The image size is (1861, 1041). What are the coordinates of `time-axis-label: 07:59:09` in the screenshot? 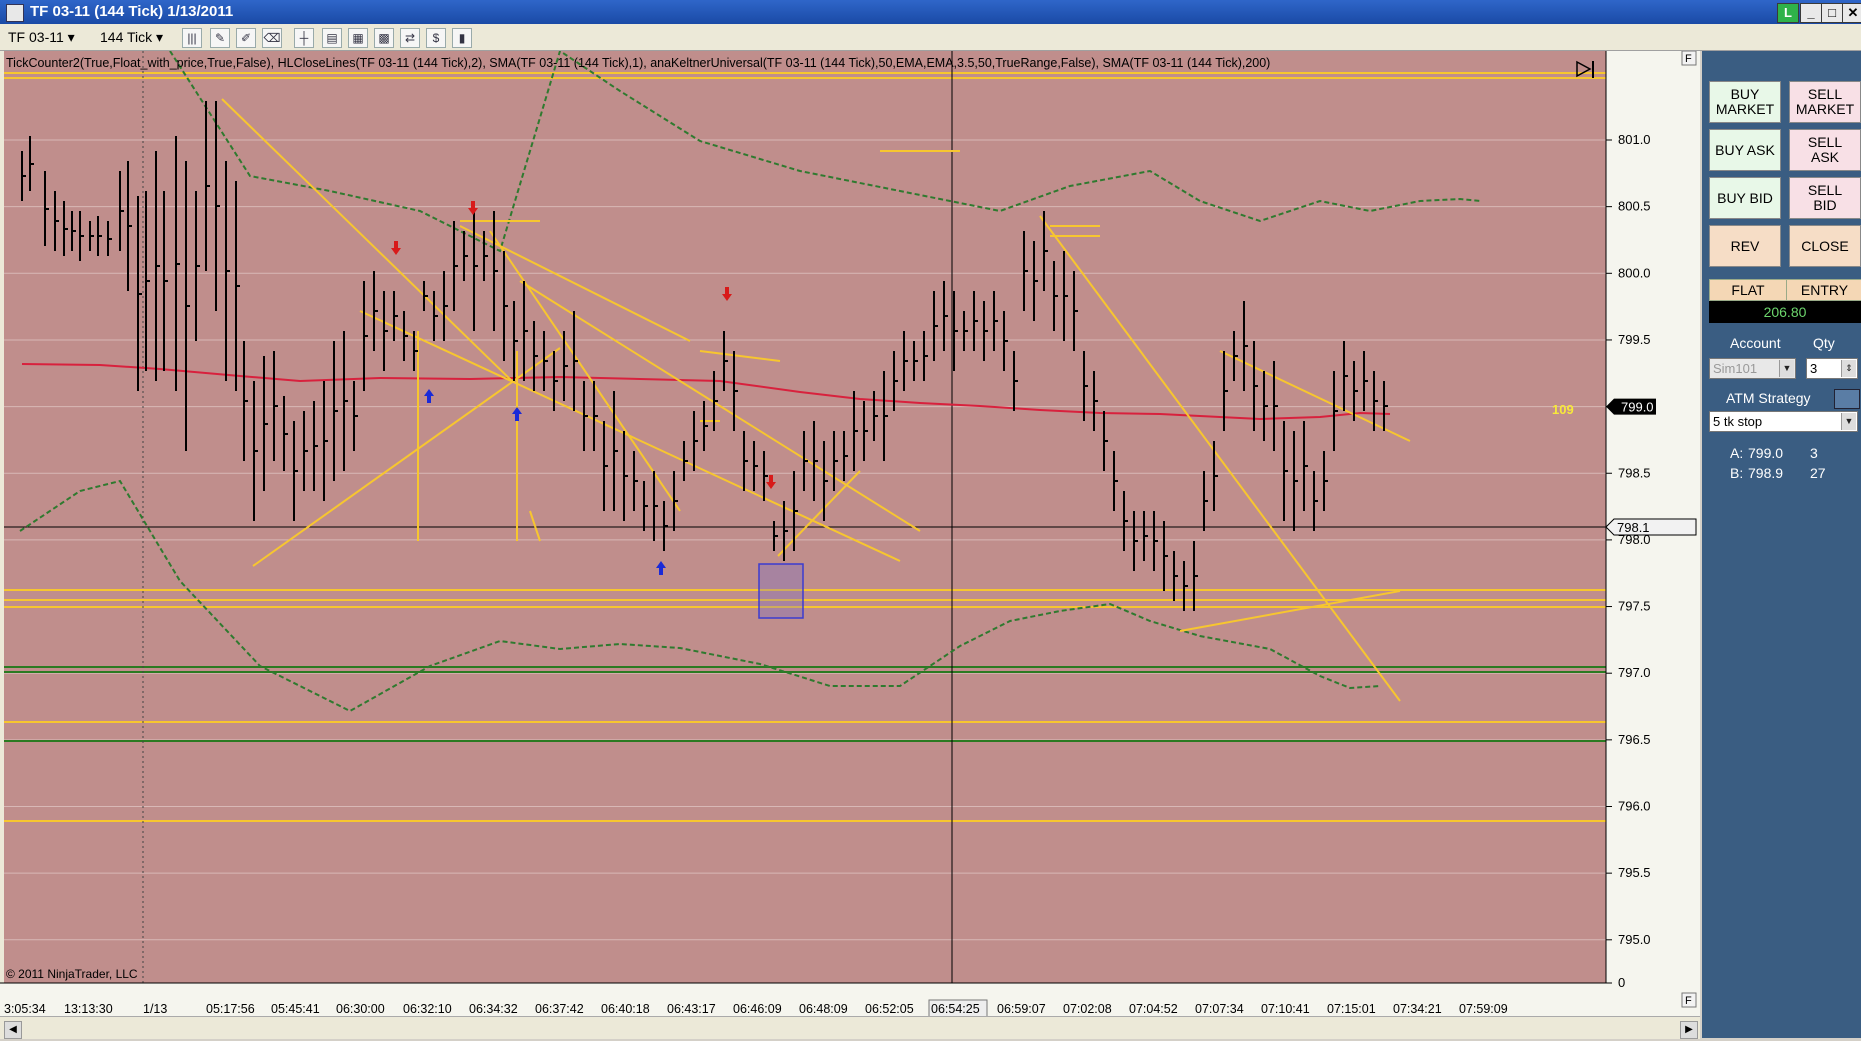 It's located at (1483, 1009).